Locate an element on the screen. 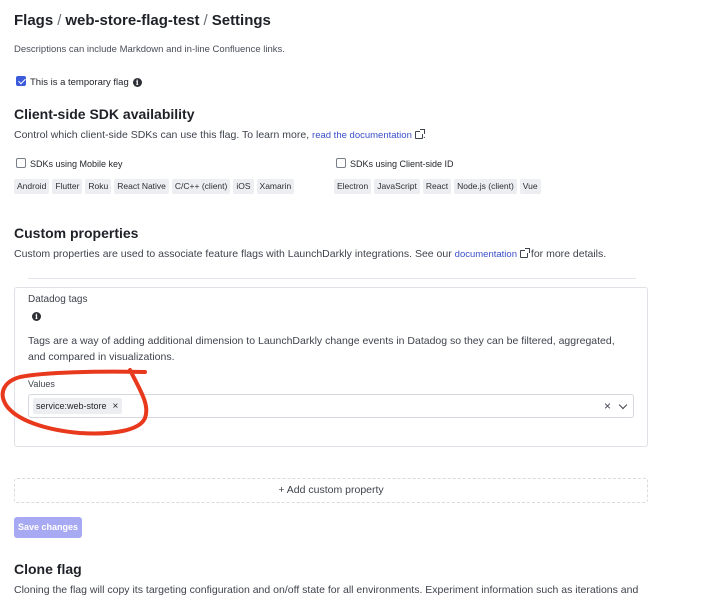 The width and height of the screenshot is (720, 597). custom-properties-text-end: for more details. is located at coordinates (568, 254).